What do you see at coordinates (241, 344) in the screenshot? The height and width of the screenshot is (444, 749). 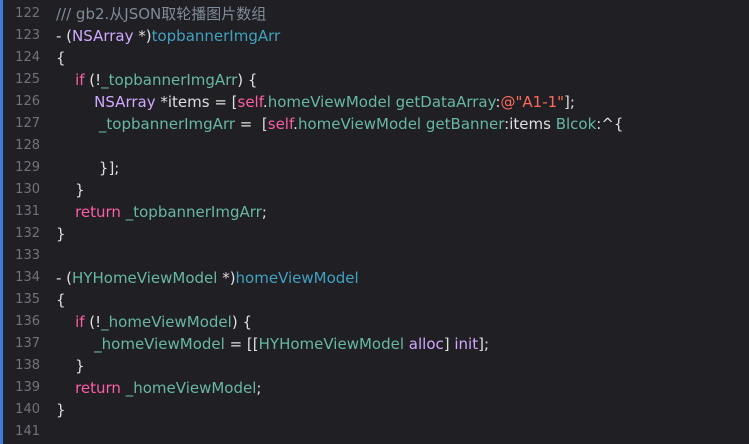 I see `code-token: = [[` at bounding box center [241, 344].